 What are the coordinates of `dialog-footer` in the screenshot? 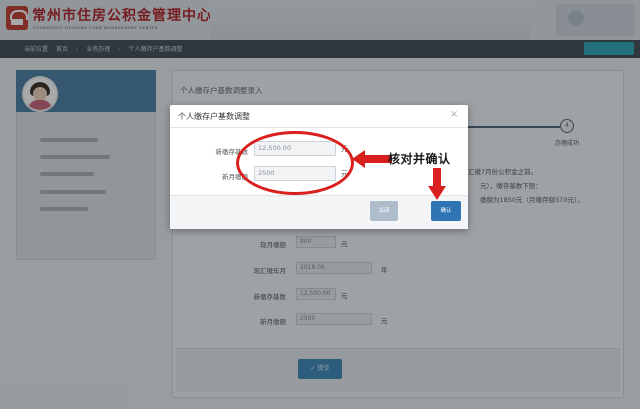 It's located at (319, 212).